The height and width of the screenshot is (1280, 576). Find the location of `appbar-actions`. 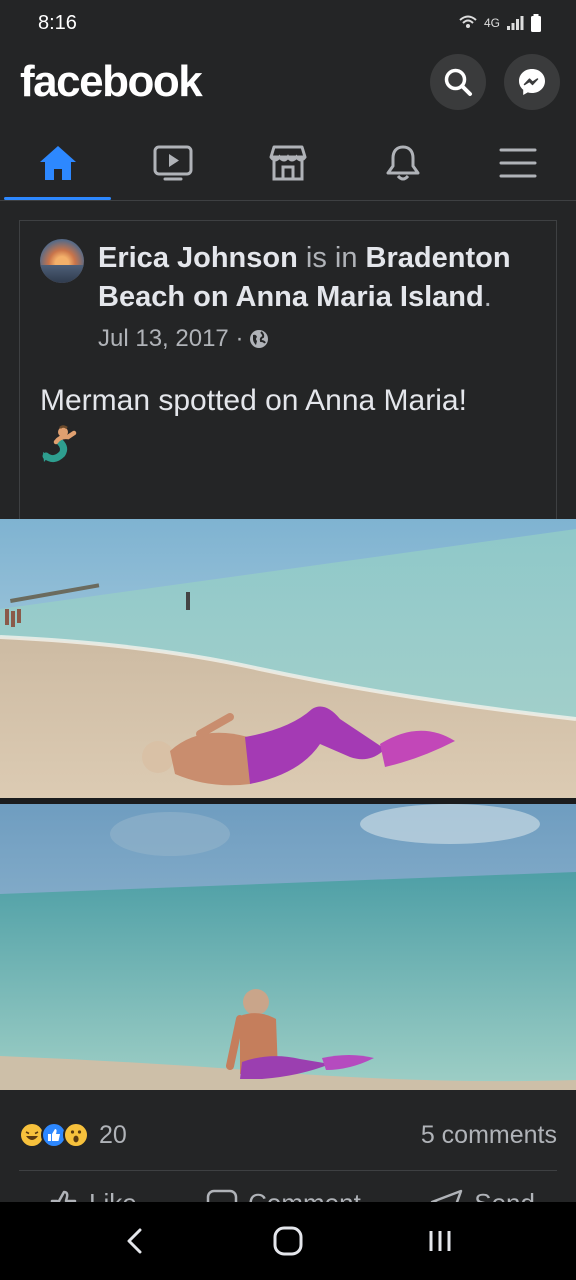

appbar-actions is located at coordinates (495, 82).